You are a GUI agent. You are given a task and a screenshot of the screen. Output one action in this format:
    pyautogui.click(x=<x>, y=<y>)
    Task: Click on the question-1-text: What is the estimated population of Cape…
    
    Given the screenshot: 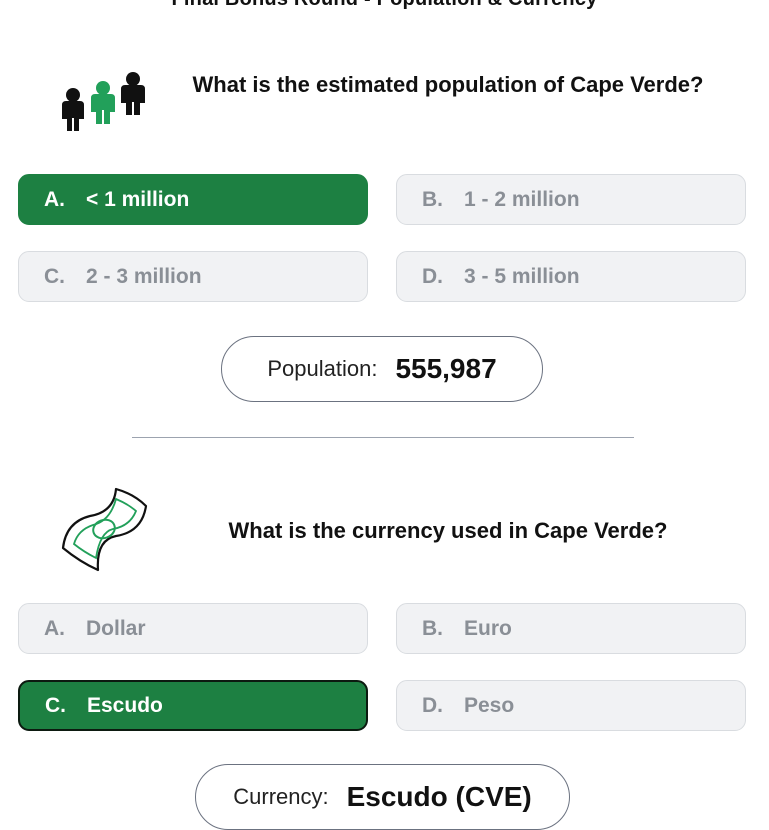 What is the action you would take?
    pyautogui.click(x=448, y=84)
    